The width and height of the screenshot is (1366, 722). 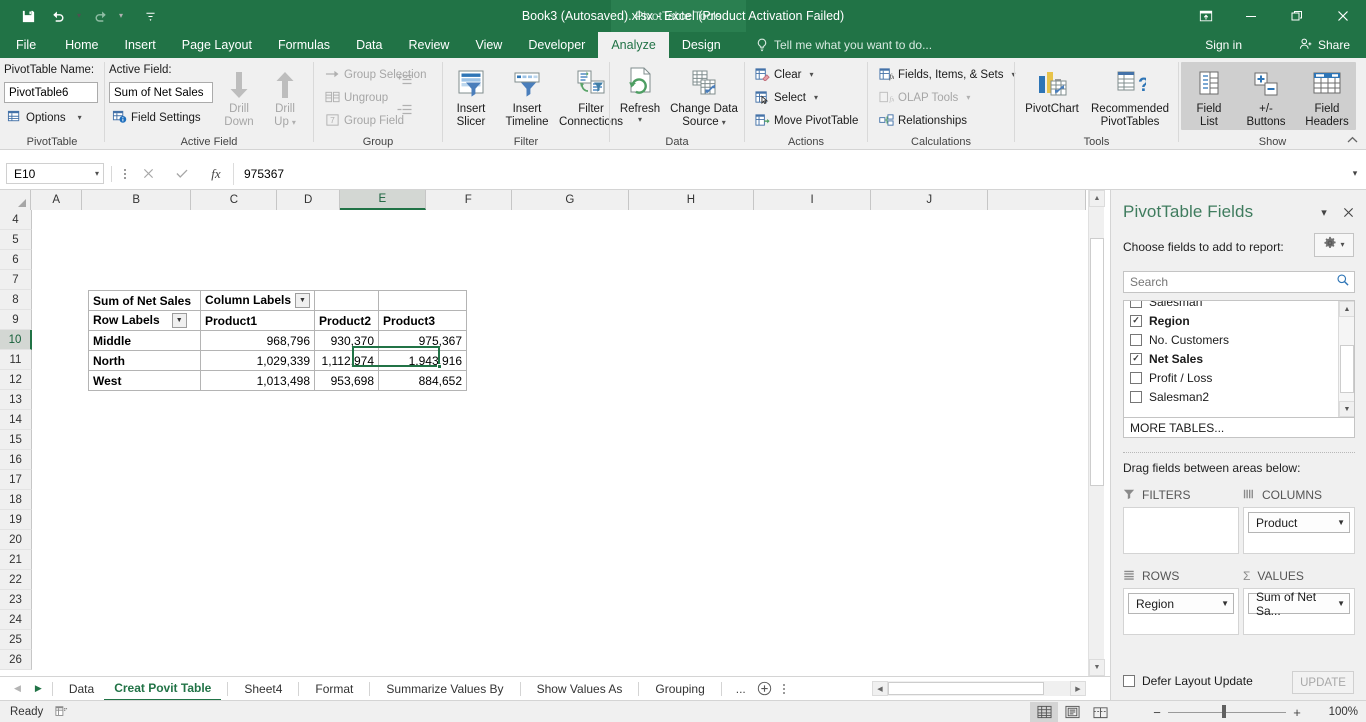 What do you see at coordinates (1231, 306) in the screenshot?
I see `field-item-salesman: Salesman` at bounding box center [1231, 306].